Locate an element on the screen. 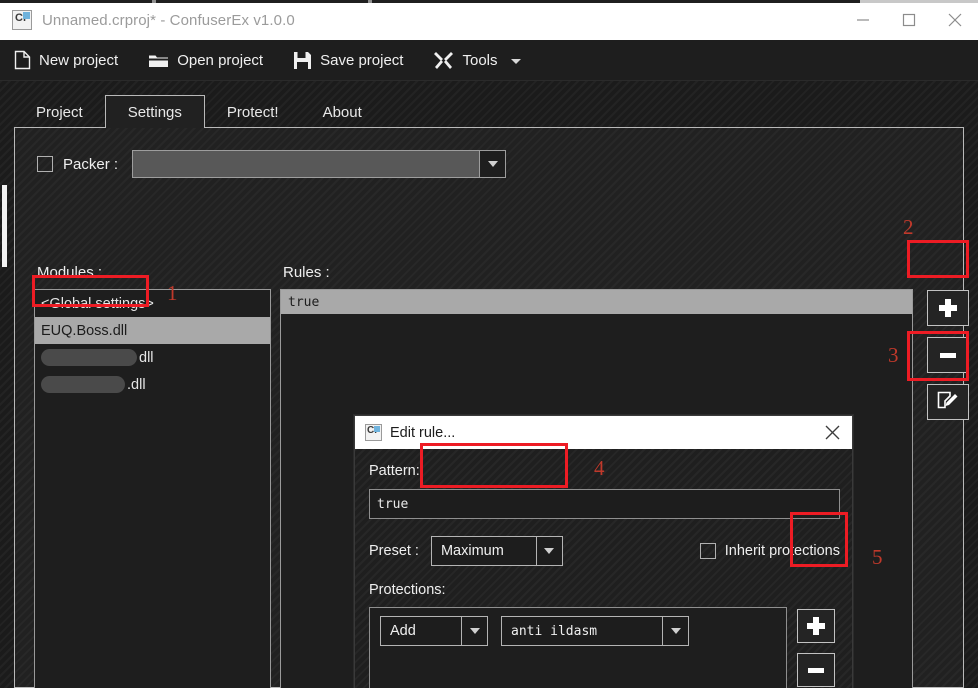  module-euq-boss-dll: EUQ.Boss.dll is located at coordinates (152, 330).